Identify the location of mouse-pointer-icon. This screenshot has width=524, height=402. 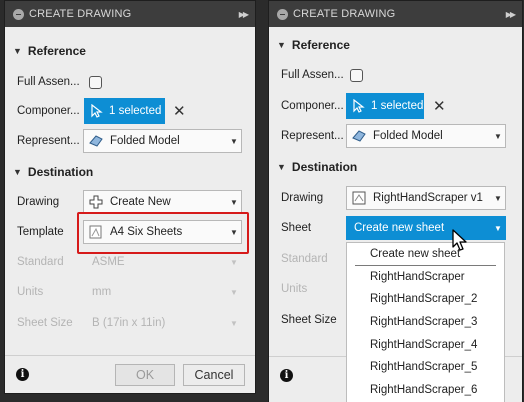
(459, 240).